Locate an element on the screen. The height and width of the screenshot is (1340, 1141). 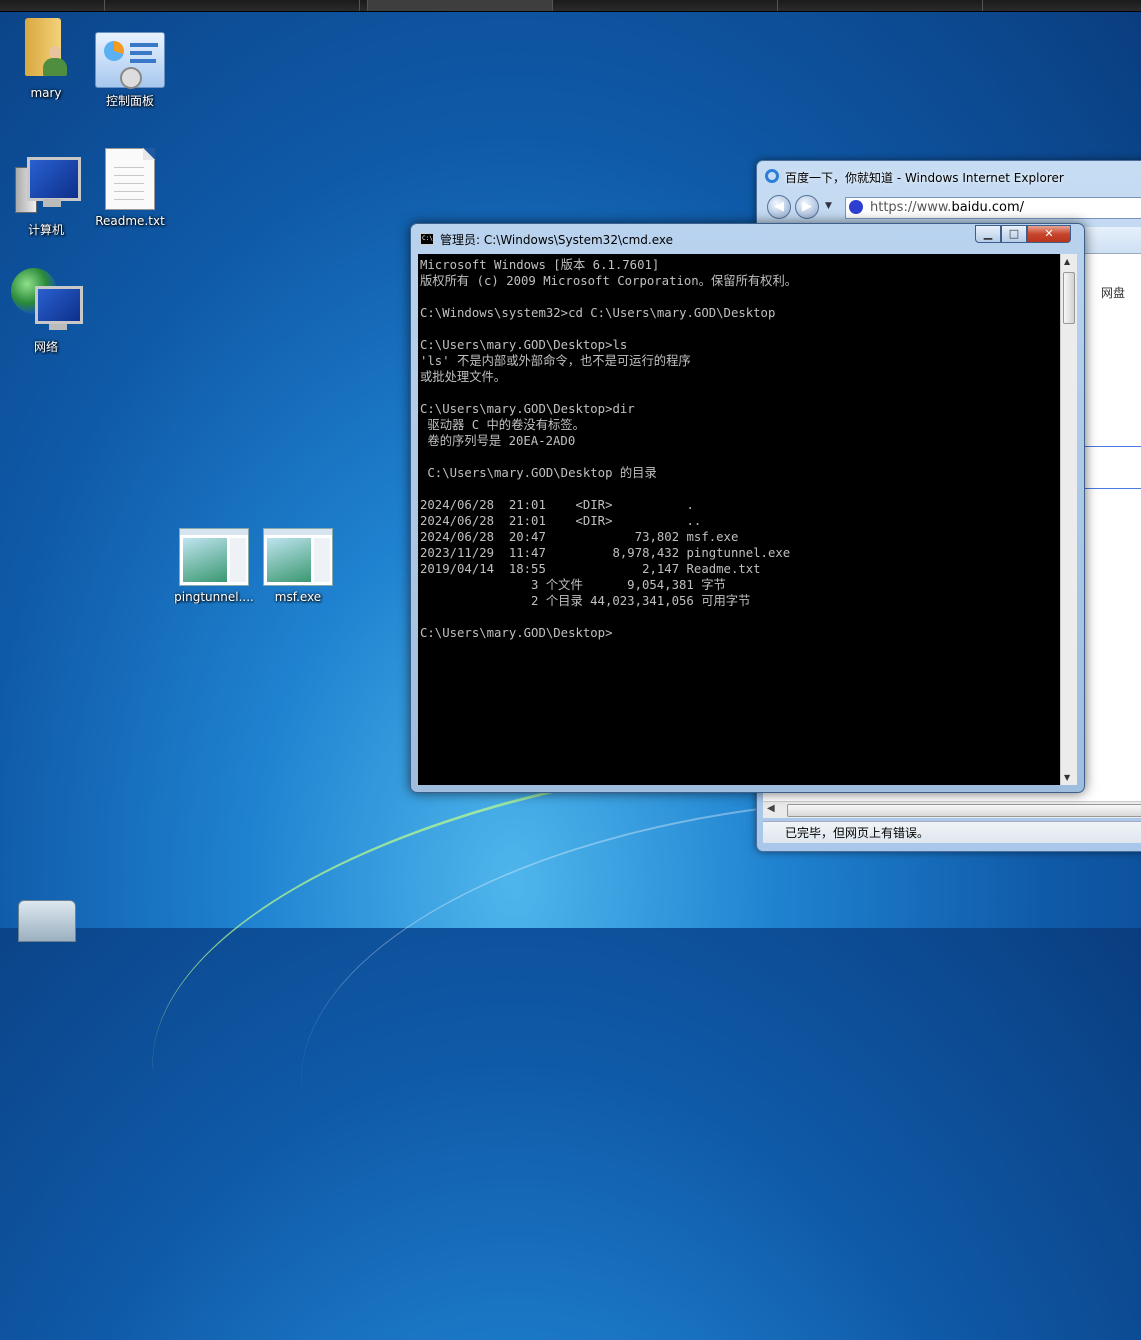
back-button: ◀ is located at coordinates (779, 207).